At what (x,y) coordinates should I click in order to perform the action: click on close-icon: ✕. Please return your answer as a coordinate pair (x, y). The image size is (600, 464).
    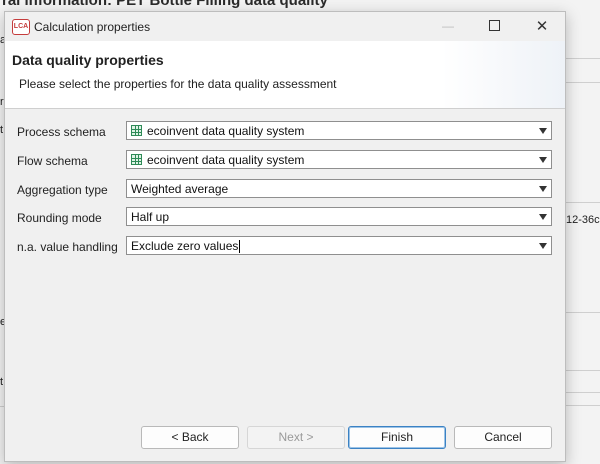
    Looking at the image, I should click on (542, 26).